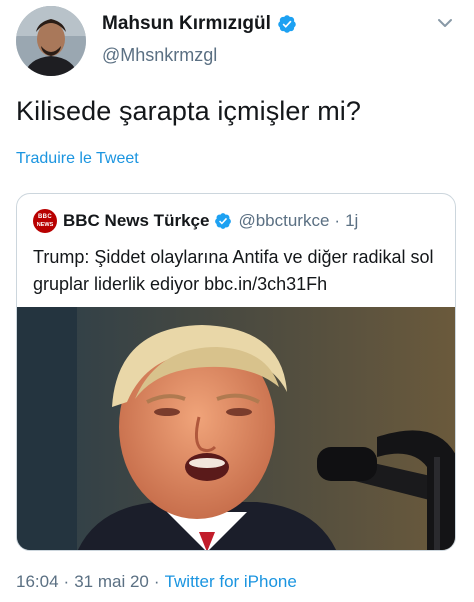 This screenshot has height=602, width=474. What do you see at coordinates (186, 23) in the screenshot?
I see `author-name-text: Mahsun Kırmızıgül` at bounding box center [186, 23].